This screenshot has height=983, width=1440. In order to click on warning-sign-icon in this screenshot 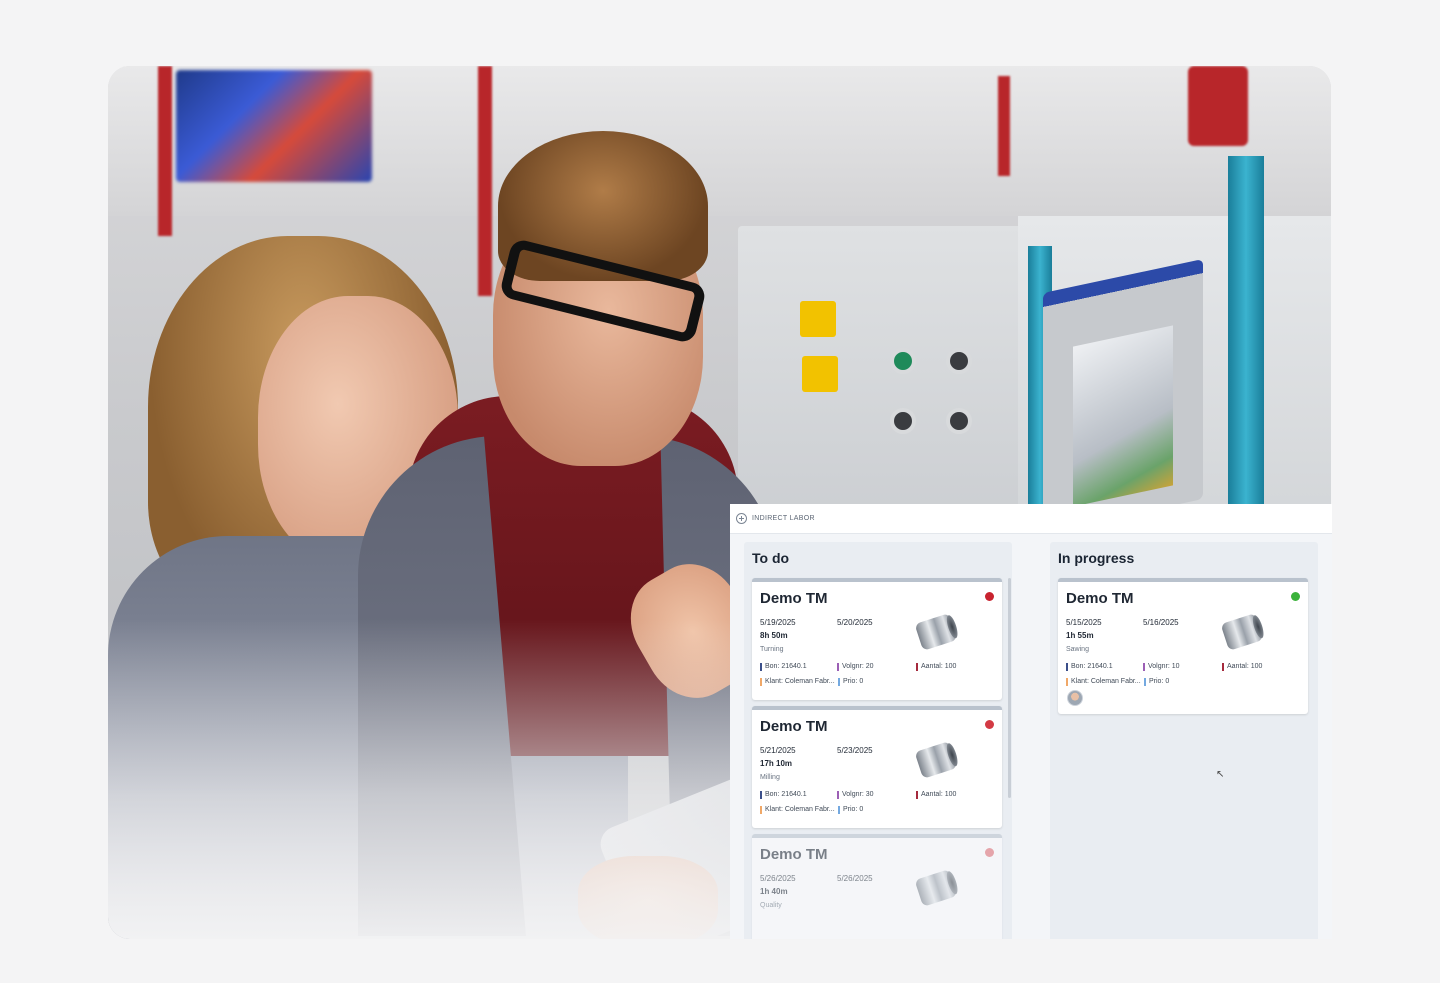, I will do `click(820, 374)`.